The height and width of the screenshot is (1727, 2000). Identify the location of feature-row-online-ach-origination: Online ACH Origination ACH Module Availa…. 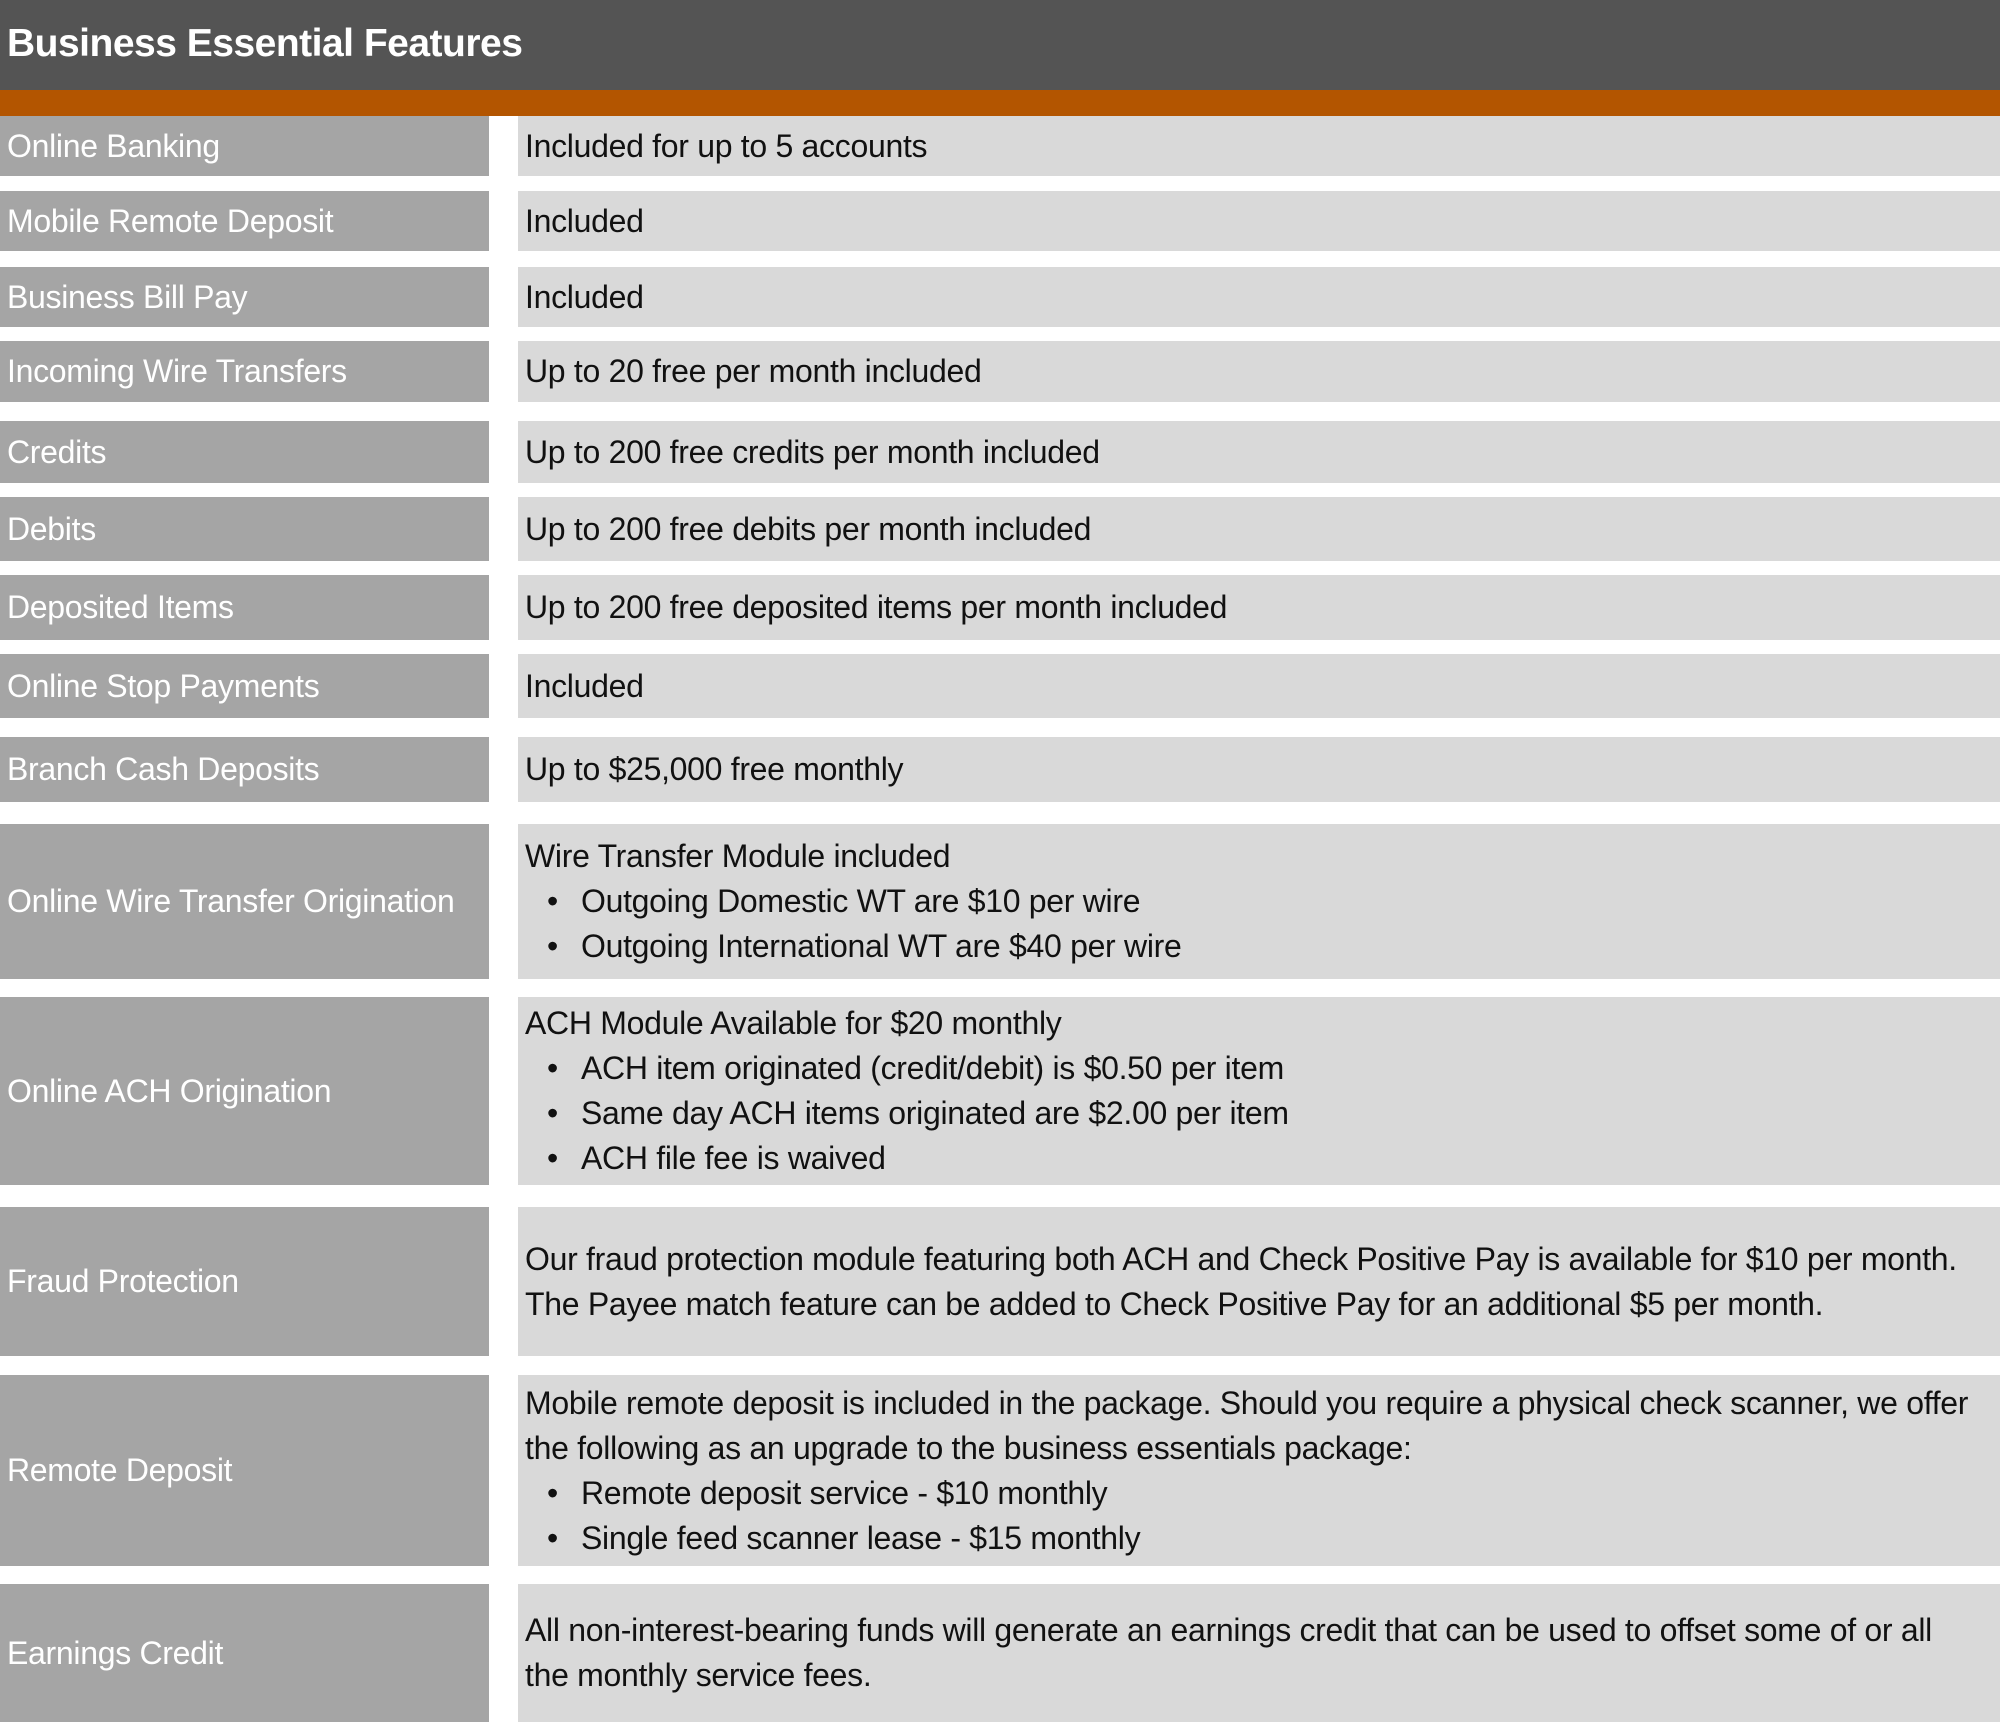
(1000, 1091).